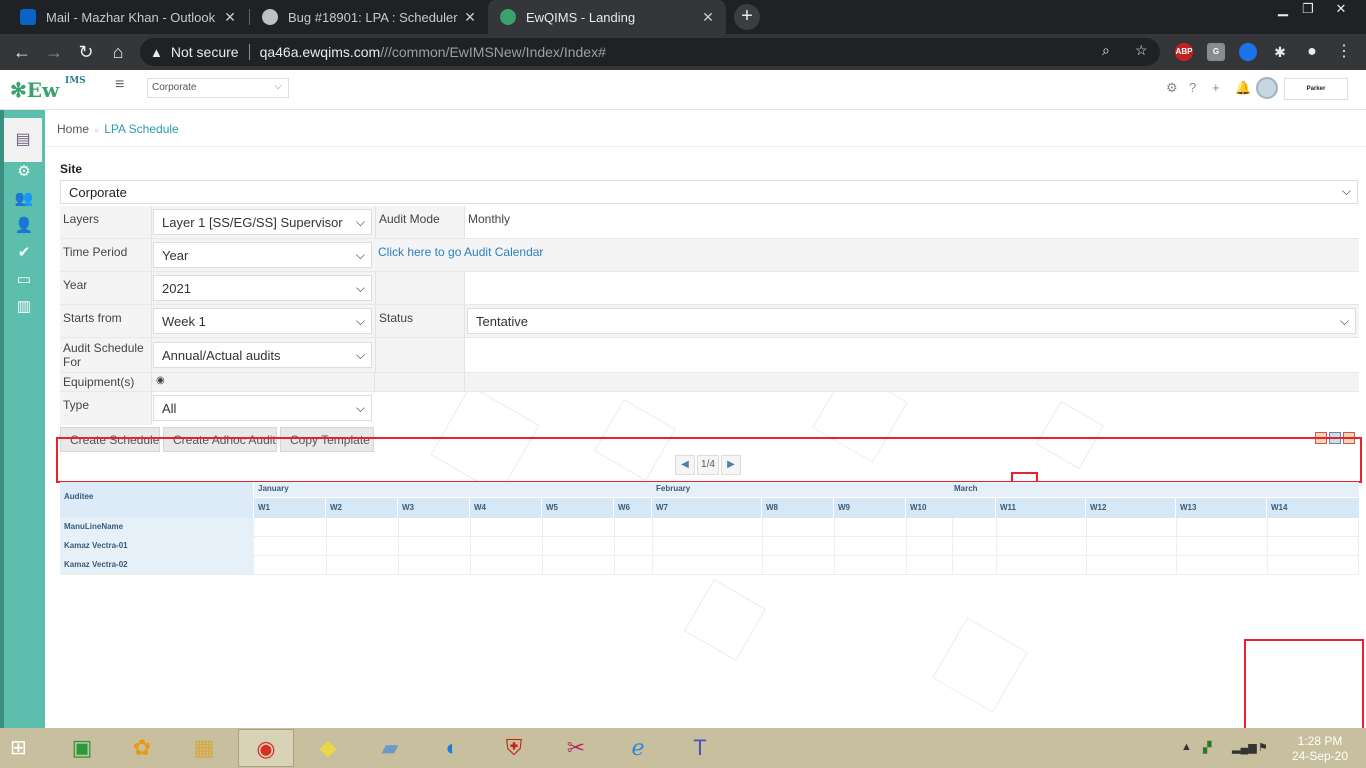 Image resolution: width=1366 pixels, height=768 pixels. I want to click on home-icon: ⌂, so click(118, 52).